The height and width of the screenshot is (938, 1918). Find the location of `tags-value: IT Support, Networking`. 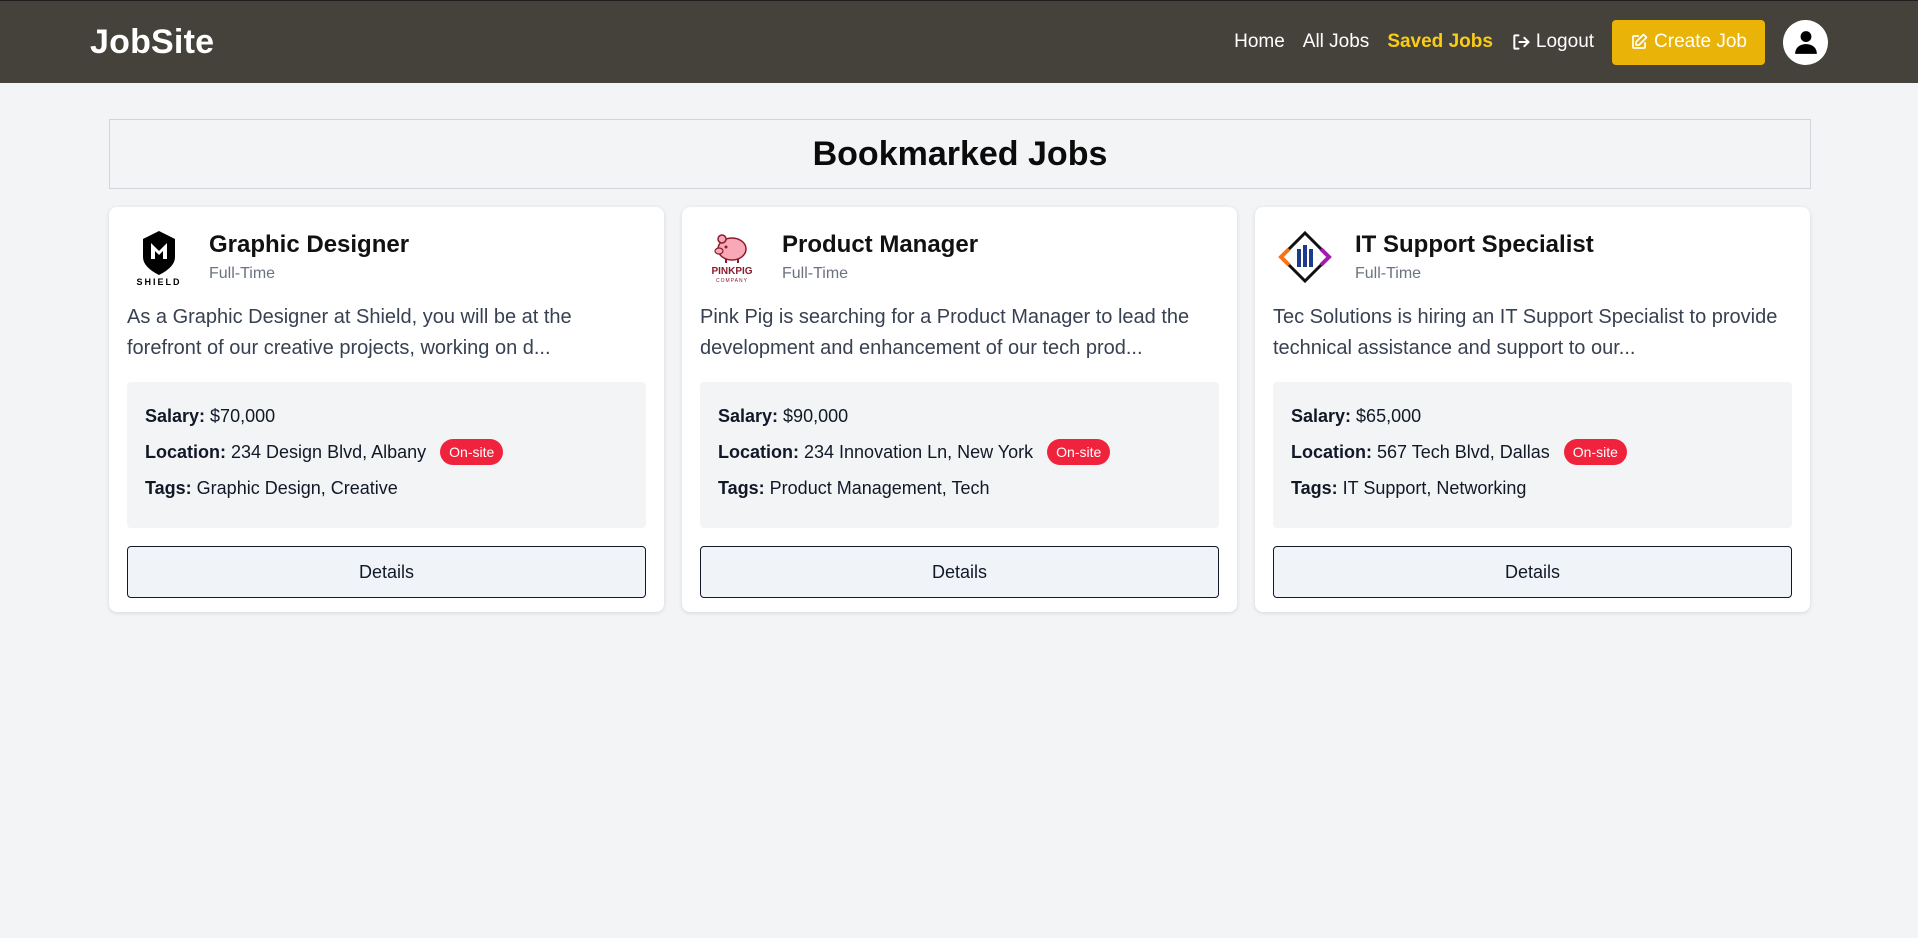

tags-value: IT Support, Networking is located at coordinates (1434, 487).